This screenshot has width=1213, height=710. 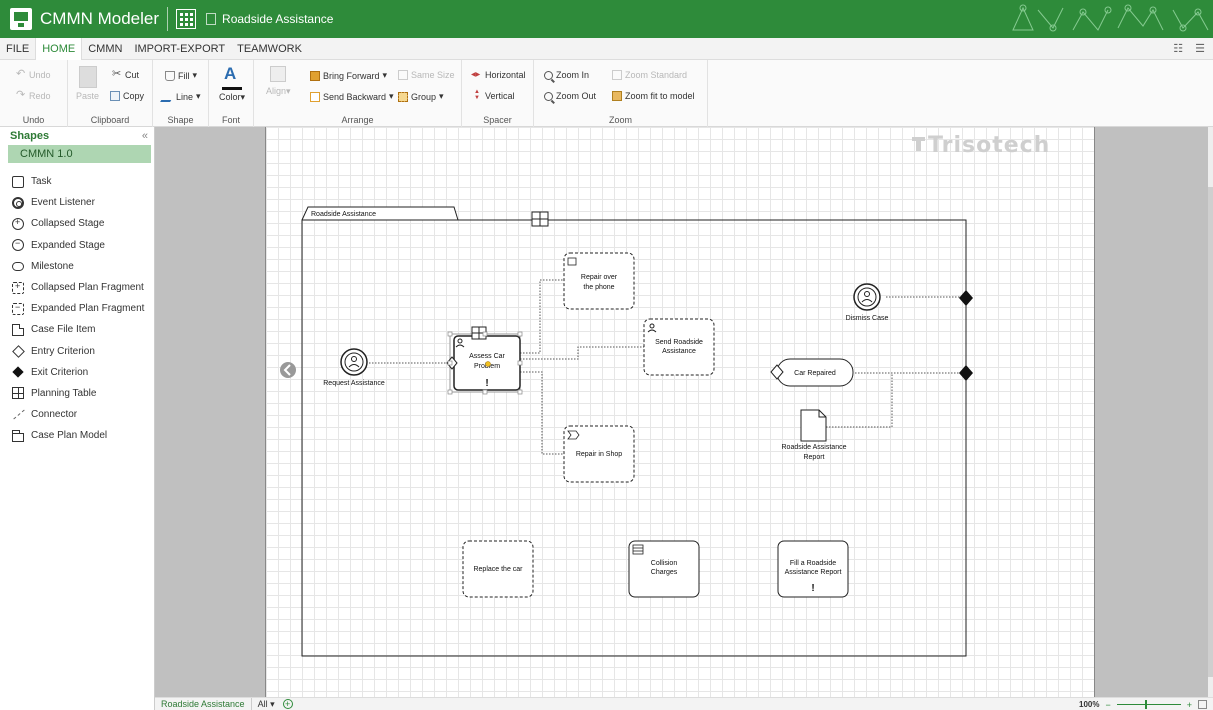 I want to click on ribbon-group-undo: Undo Redo Undo, so click(x=34, y=93).